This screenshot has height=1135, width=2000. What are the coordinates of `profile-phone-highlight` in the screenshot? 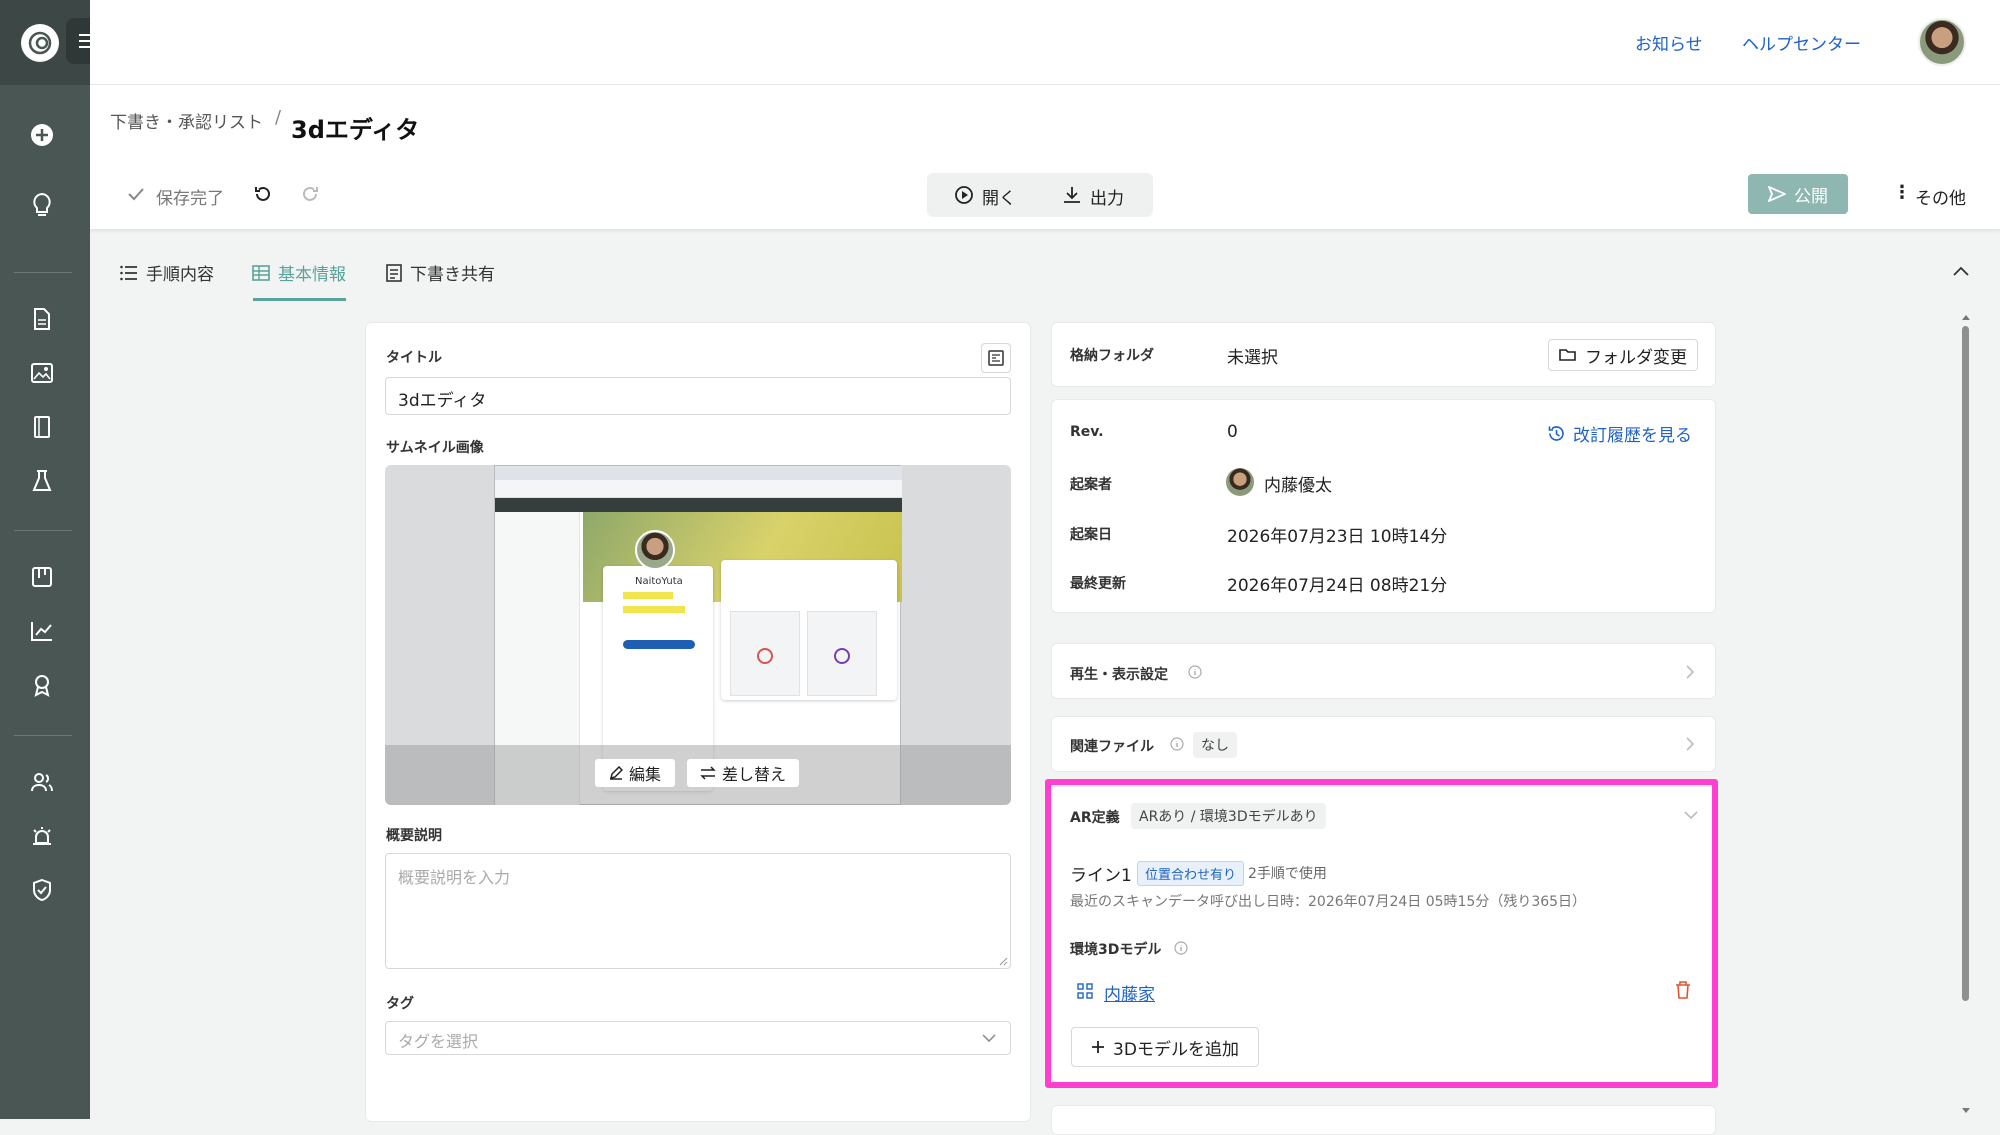 It's located at (654, 609).